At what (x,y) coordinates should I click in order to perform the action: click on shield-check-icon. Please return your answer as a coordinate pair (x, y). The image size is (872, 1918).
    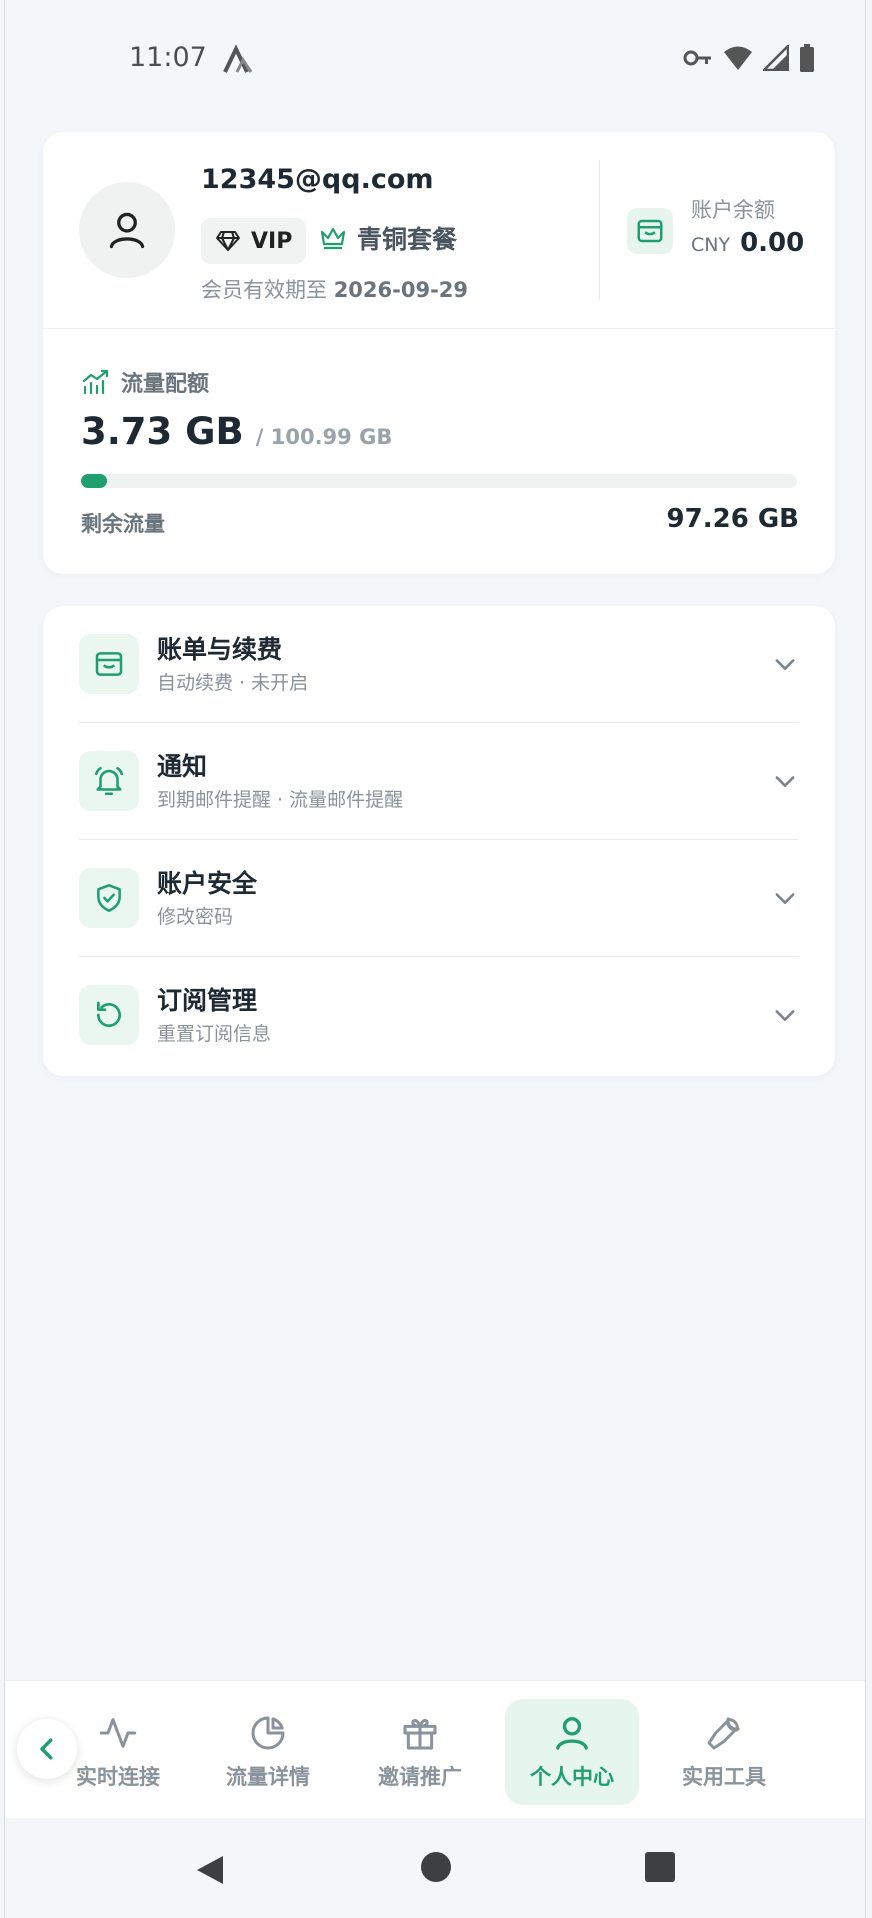
    Looking at the image, I should click on (109, 898).